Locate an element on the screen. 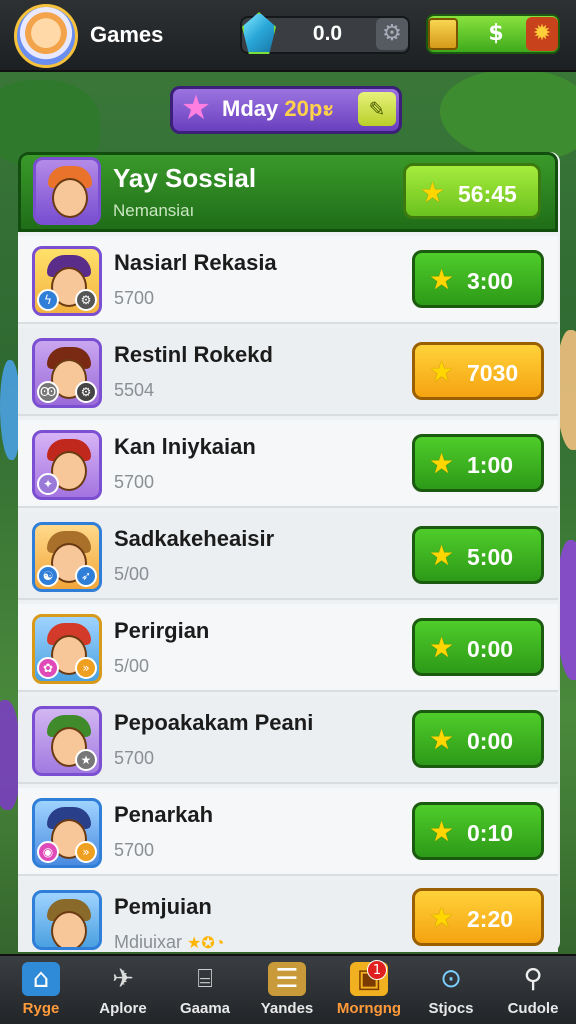  row-button-value: 2:20 is located at coordinates (490, 919).